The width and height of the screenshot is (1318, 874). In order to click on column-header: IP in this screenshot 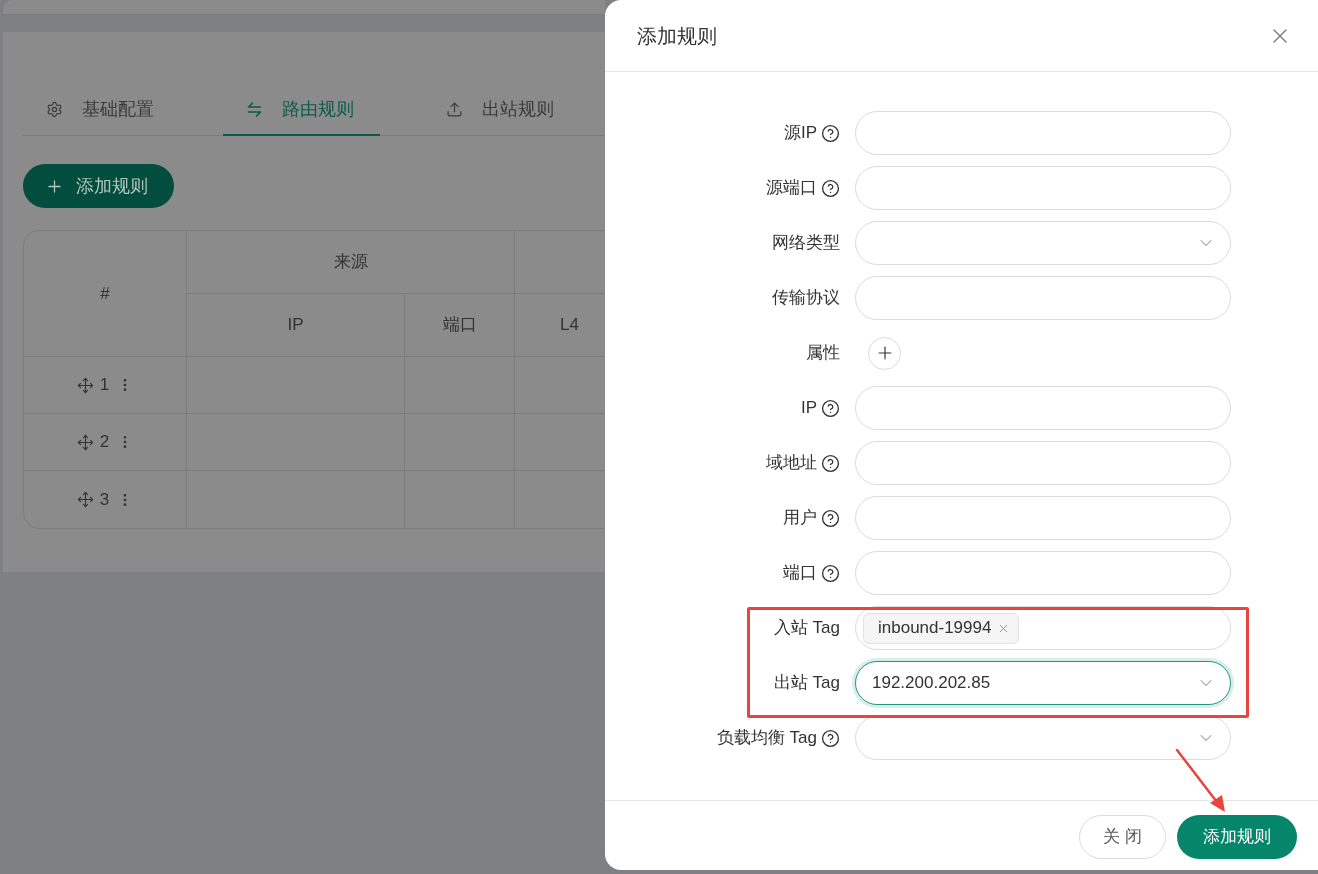, I will do `click(295, 325)`.